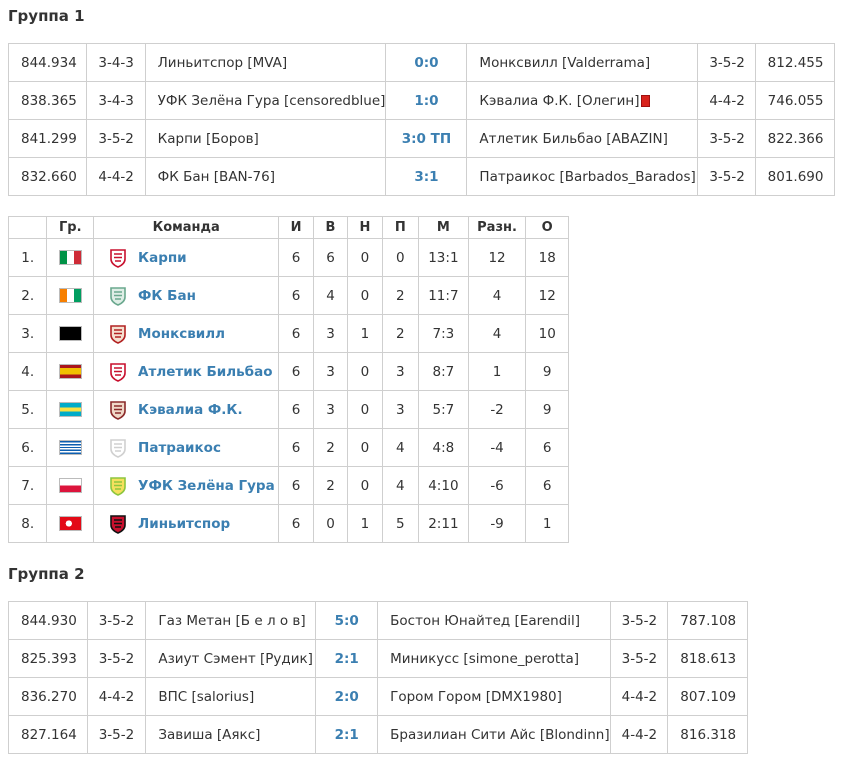  I want to click on carpi-logo-icon, so click(118, 258).